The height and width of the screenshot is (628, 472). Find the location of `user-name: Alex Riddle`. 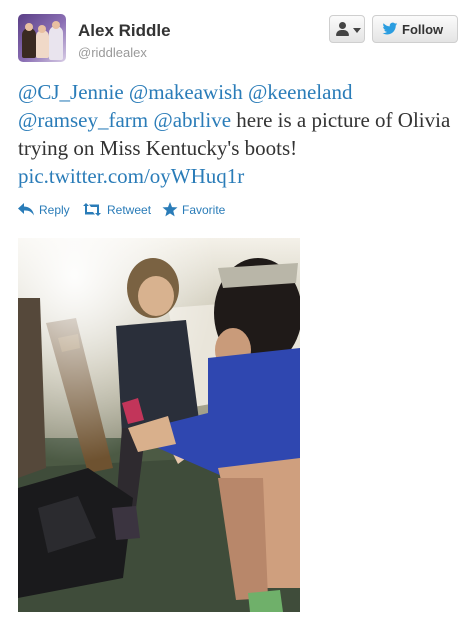

user-name: Alex Riddle is located at coordinates (124, 31).